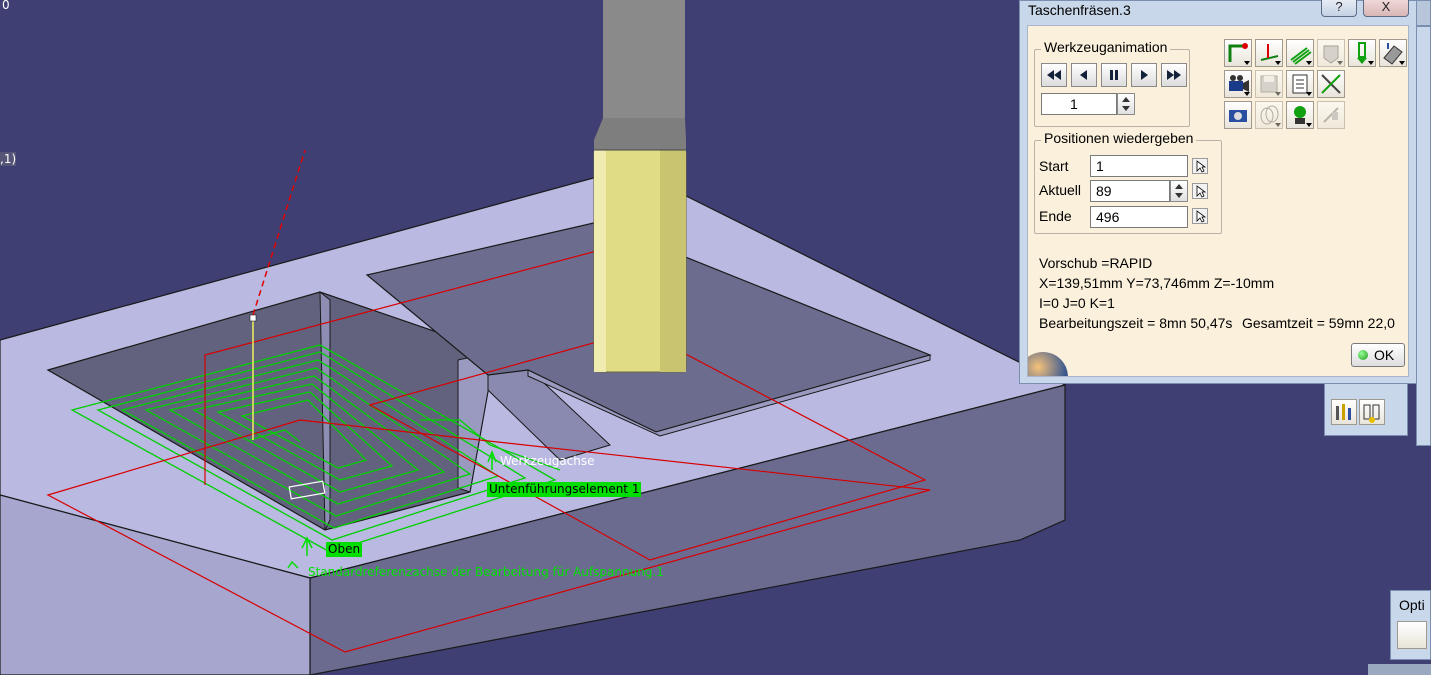  Describe the element at coordinates (1331, 53) in the screenshot. I see `tool-assembly-button` at that location.